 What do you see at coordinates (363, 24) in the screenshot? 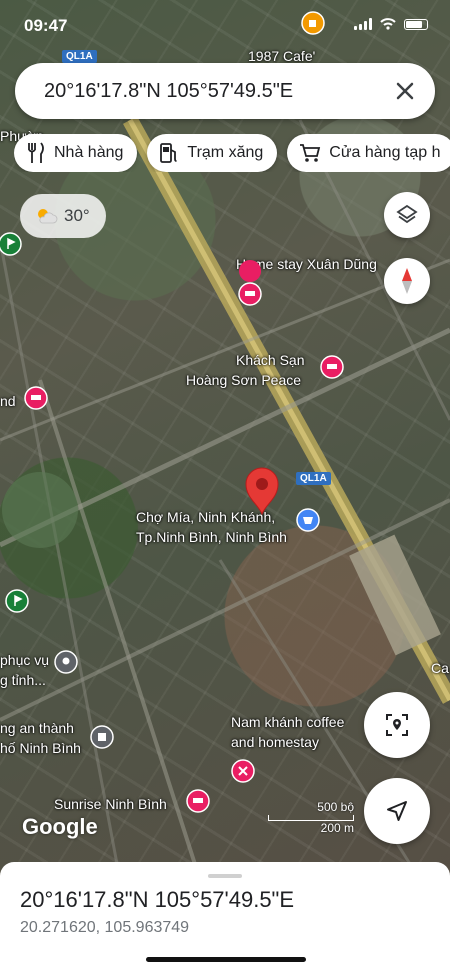
I see `cellular-signal-icon` at bounding box center [363, 24].